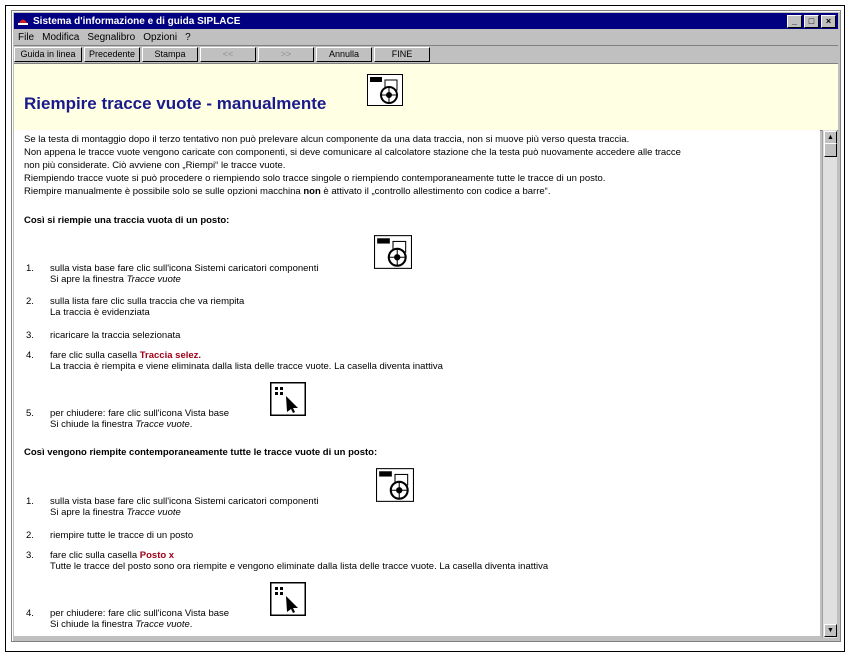 Image resolution: width=850 pixels, height=657 pixels. What do you see at coordinates (312, 191) in the screenshot?
I see `intro-bold-non: non` at bounding box center [312, 191].